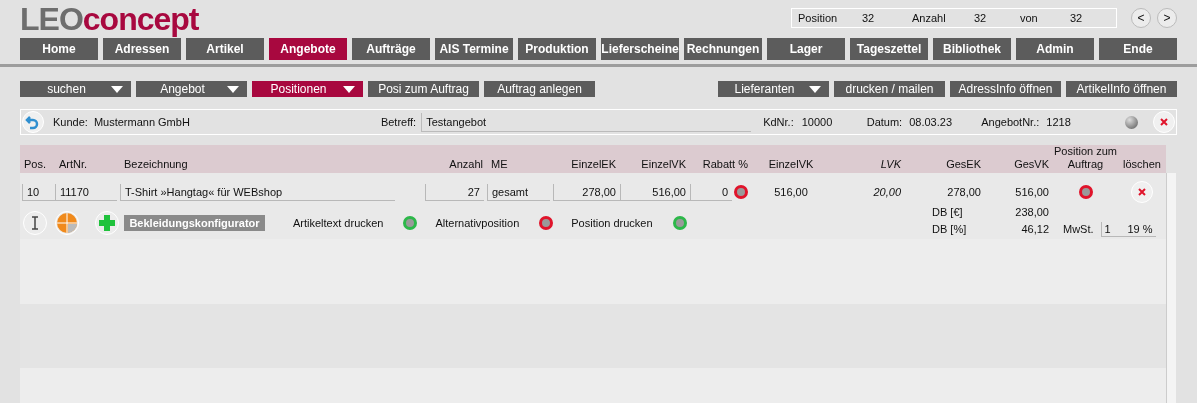 This screenshot has width=1197, height=403. Describe the element at coordinates (1138, 49) in the screenshot. I see `nav-tab: Ende` at that location.